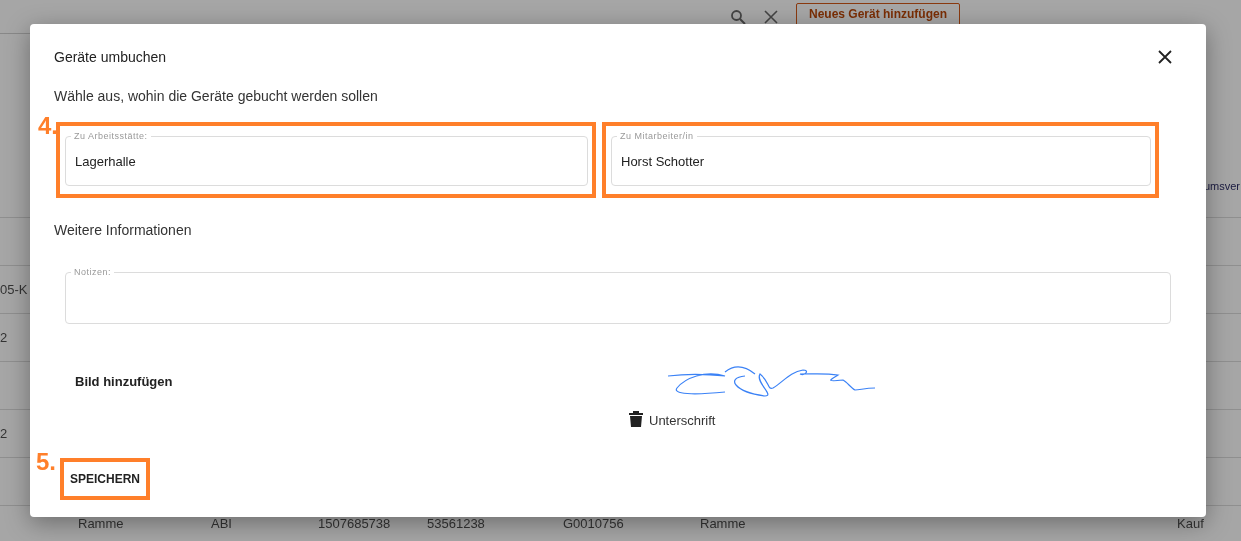 The width and height of the screenshot is (1241, 541). What do you see at coordinates (682, 420) in the screenshot?
I see `signature-label: Unterschrift` at bounding box center [682, 420].